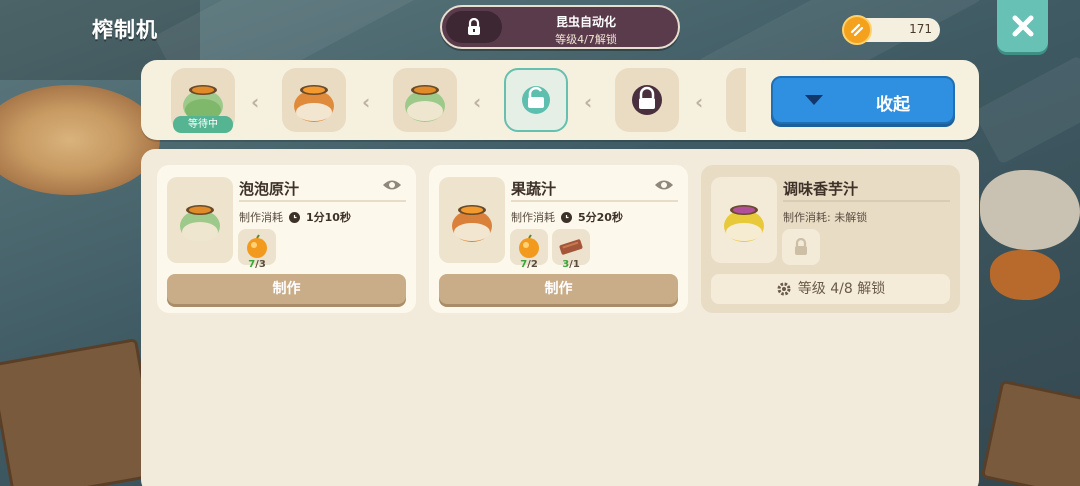  What do you see at coordinates (841, 289) in the screenshot?
I see `unlock-text: 等级 4/8 解锁` at bounding box center [841, 289].